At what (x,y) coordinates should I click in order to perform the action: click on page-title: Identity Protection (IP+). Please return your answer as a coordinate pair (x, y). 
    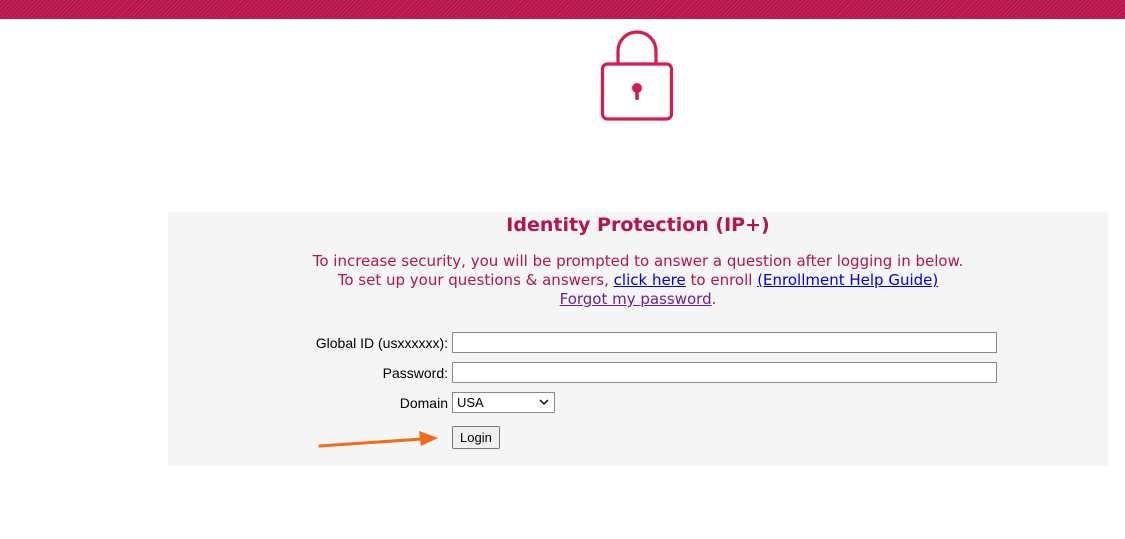
    Looking at the image, I should click on (638, 225).